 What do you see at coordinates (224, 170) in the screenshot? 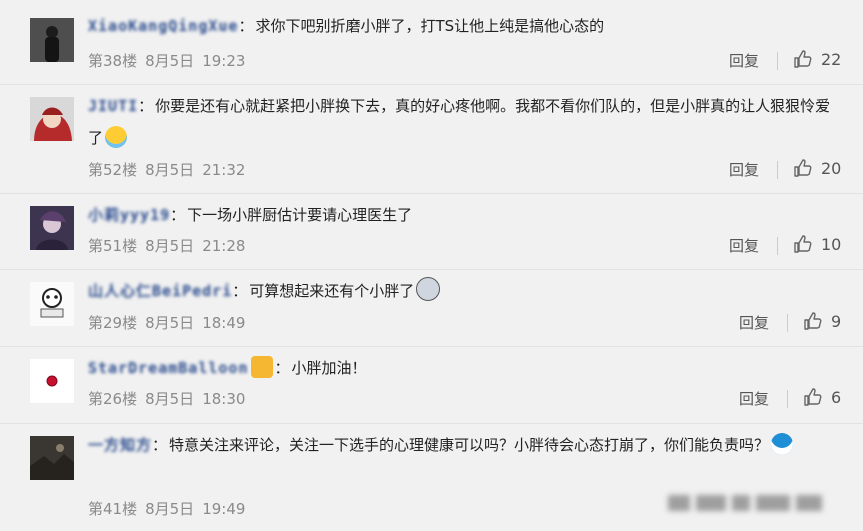
I see `comment-time: 21:32` at bounding box center [224, 170].